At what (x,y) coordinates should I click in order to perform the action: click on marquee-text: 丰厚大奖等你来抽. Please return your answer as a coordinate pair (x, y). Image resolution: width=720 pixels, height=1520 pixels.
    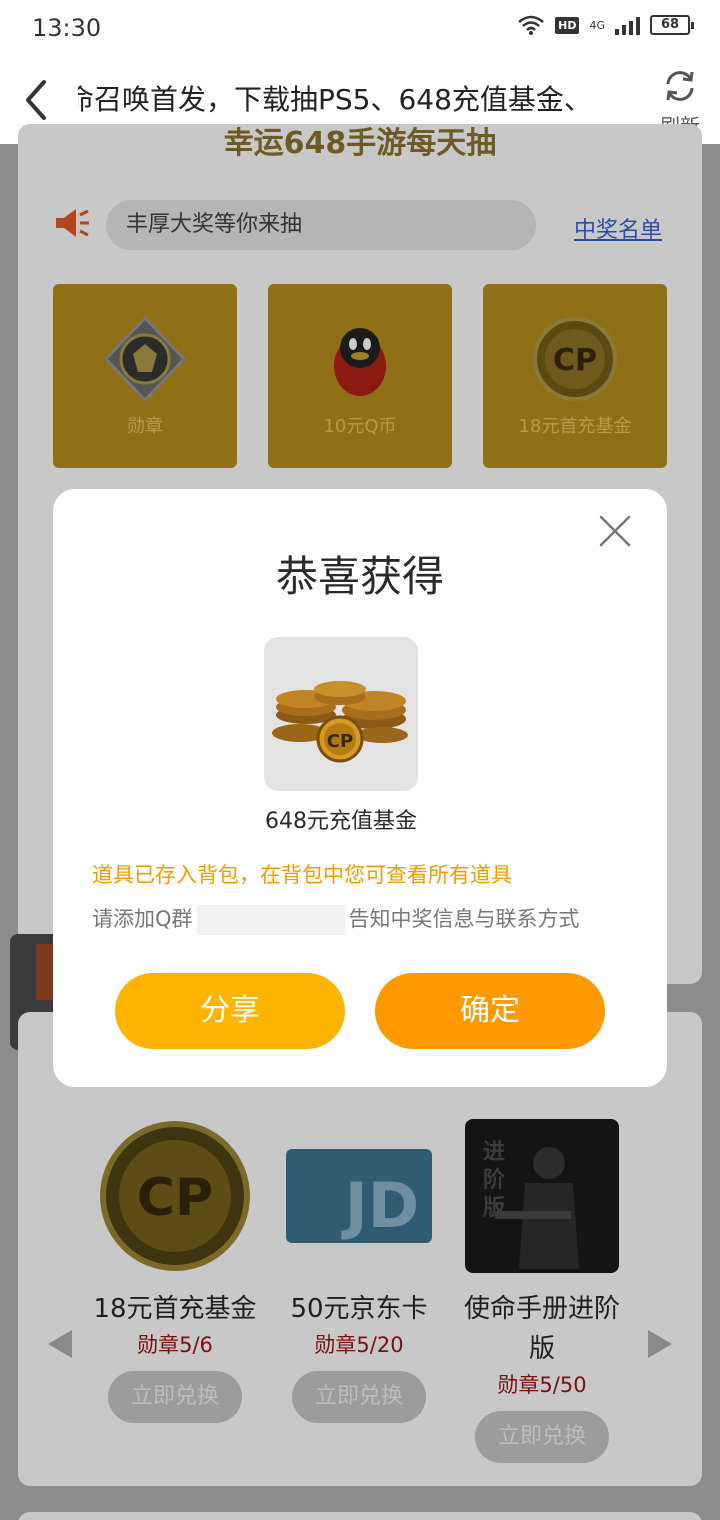
    Looking at the image, I should click on (321, 225).